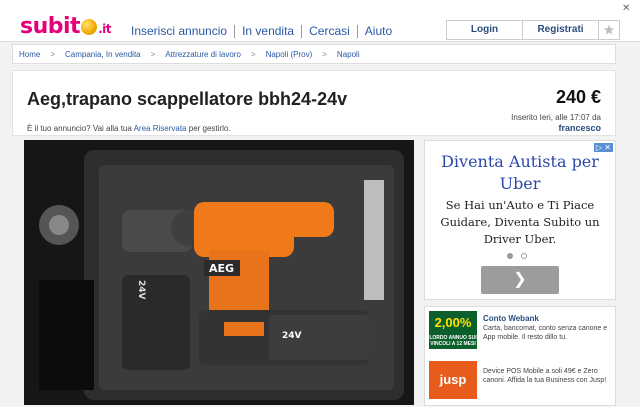  What do you see at coordinates (609, 30) in the screenshot?
I see `favorites-star-icon: ★` at bounding box center [609, 30].